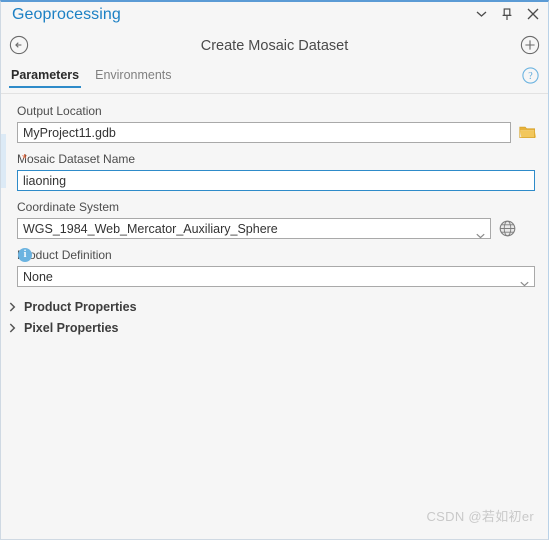  I want to click on product-definition-select-wrap, so click(276, 276).